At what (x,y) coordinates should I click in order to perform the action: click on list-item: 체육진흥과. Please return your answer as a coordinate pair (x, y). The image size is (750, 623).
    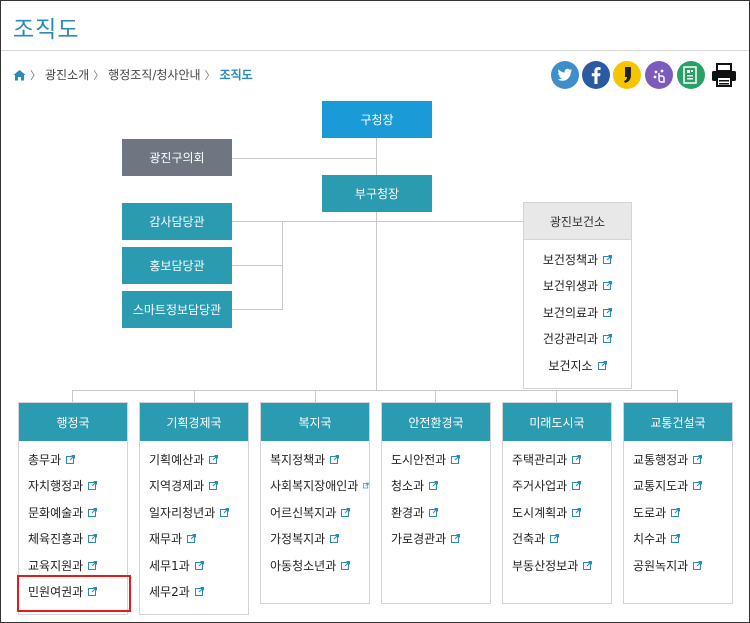
    Looking at the image, I should click on (73, 539).